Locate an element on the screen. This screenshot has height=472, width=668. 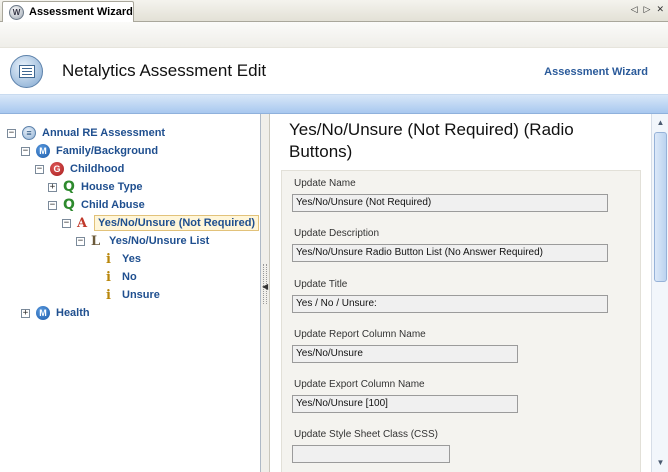
header-band is located at coordinates (334, 104).